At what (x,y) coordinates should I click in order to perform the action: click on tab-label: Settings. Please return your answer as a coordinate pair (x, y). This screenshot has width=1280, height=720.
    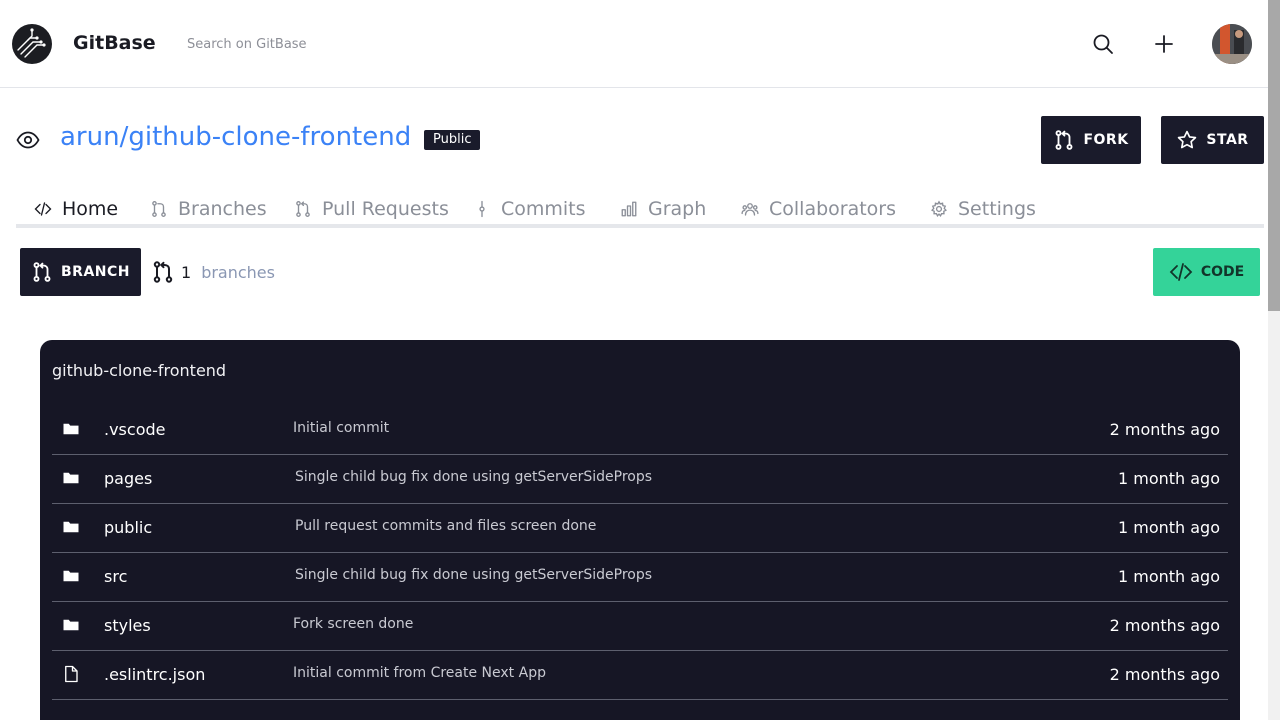
    Looking at the image, I should click on (997, 209).